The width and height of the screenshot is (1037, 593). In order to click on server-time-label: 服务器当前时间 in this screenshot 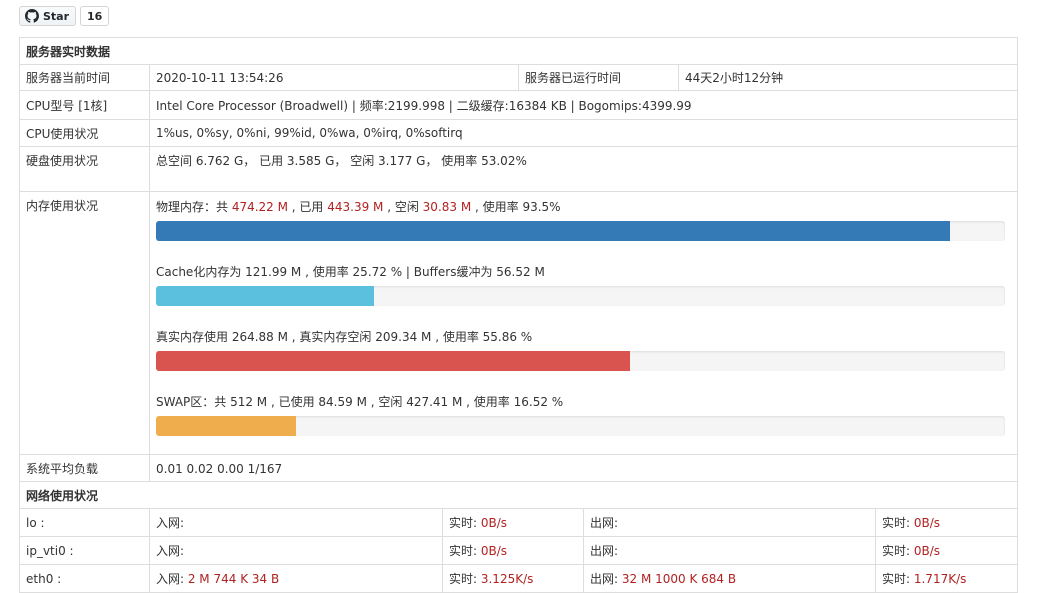, I will do `click(84, 77)`.